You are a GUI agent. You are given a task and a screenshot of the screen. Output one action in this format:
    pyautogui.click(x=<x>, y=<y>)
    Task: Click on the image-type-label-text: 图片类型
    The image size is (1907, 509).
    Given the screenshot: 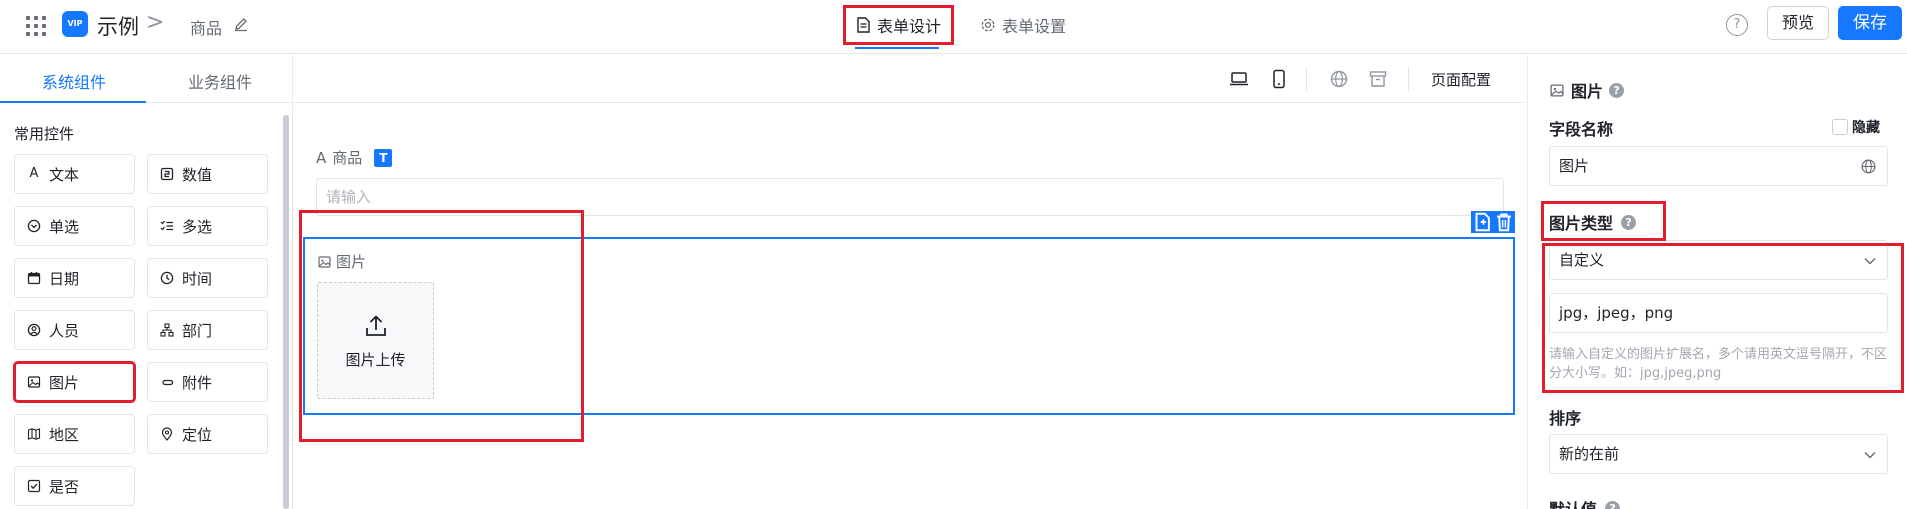 What is the action you would take?
    pyautogui.click(x=1581, y=223)
    